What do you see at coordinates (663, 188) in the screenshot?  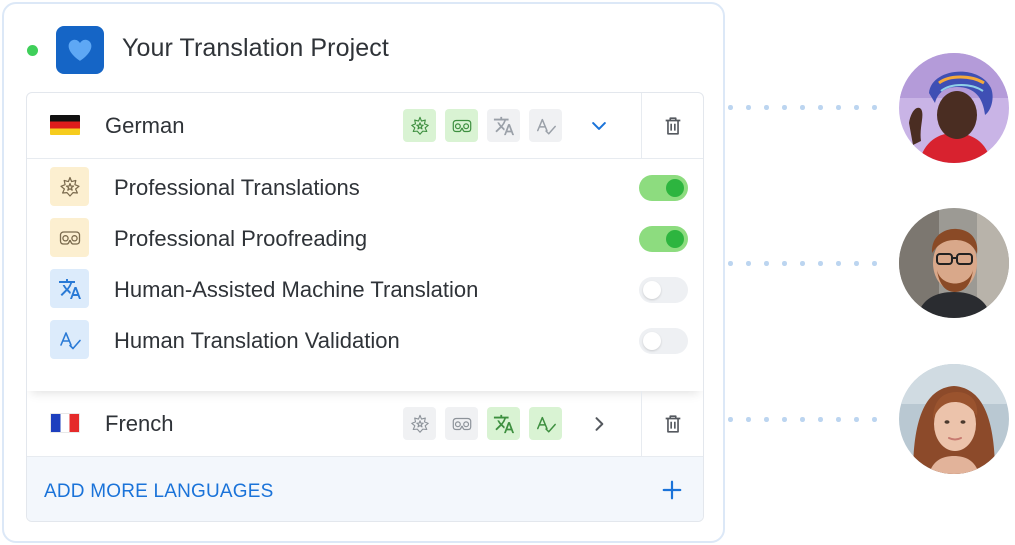 I see `toggle-professional-translations` at bounding box center [663, 188].